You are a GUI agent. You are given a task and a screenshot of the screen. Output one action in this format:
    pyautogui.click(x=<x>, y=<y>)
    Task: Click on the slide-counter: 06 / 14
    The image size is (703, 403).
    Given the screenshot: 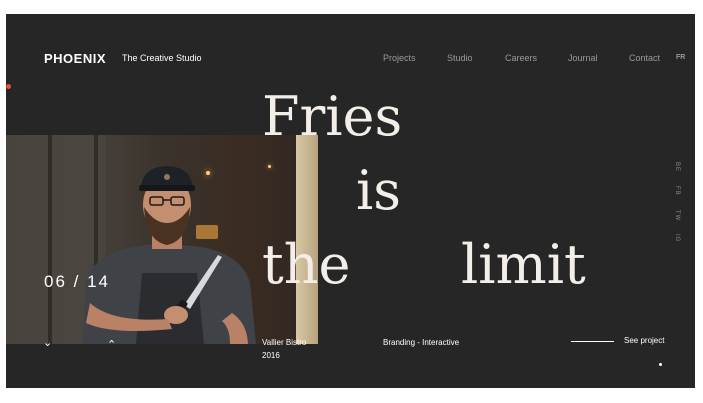 What is the action you would take?
    pyautogui.click(x=77, y=281)
    